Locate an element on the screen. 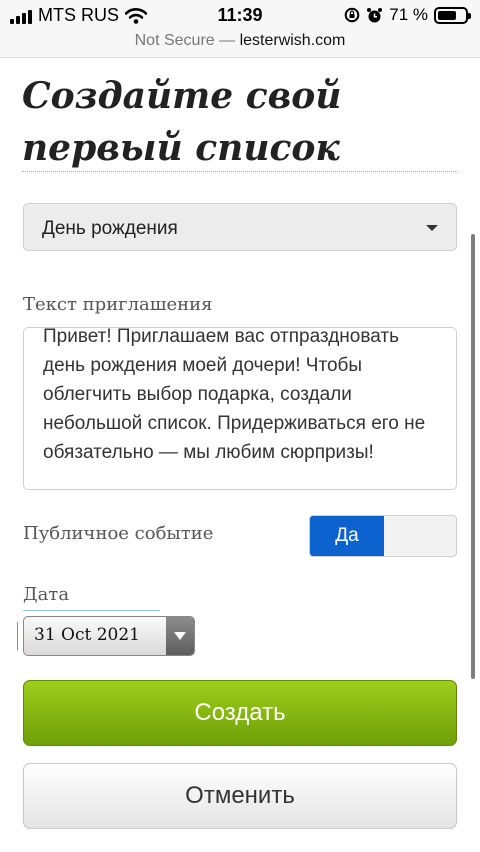 The width and height of the screenshot is (480, 852). status-right: 71 % is located at coordinates (407, 15).